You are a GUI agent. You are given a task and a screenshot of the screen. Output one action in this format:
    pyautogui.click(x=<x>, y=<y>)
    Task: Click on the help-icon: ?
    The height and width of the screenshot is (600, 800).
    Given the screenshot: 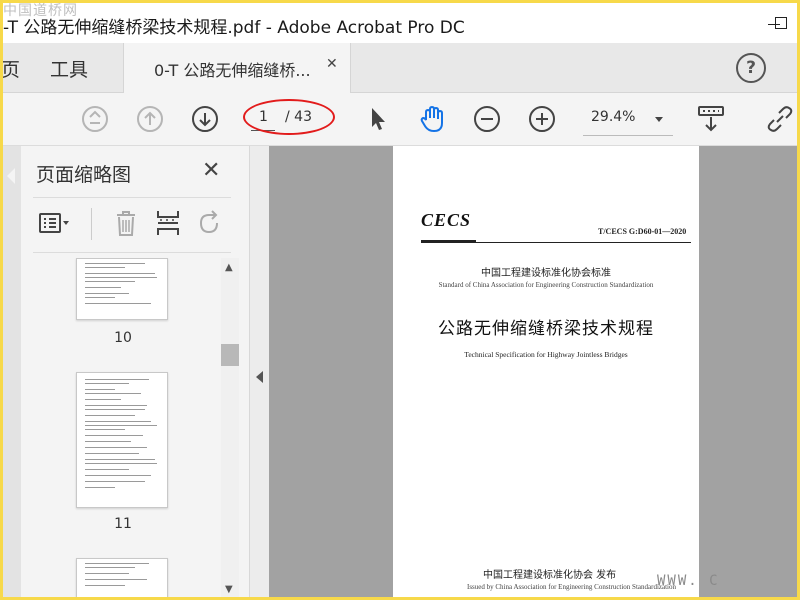 What is the action you would take?
    pyautogui.click(x=751, y=68)
    